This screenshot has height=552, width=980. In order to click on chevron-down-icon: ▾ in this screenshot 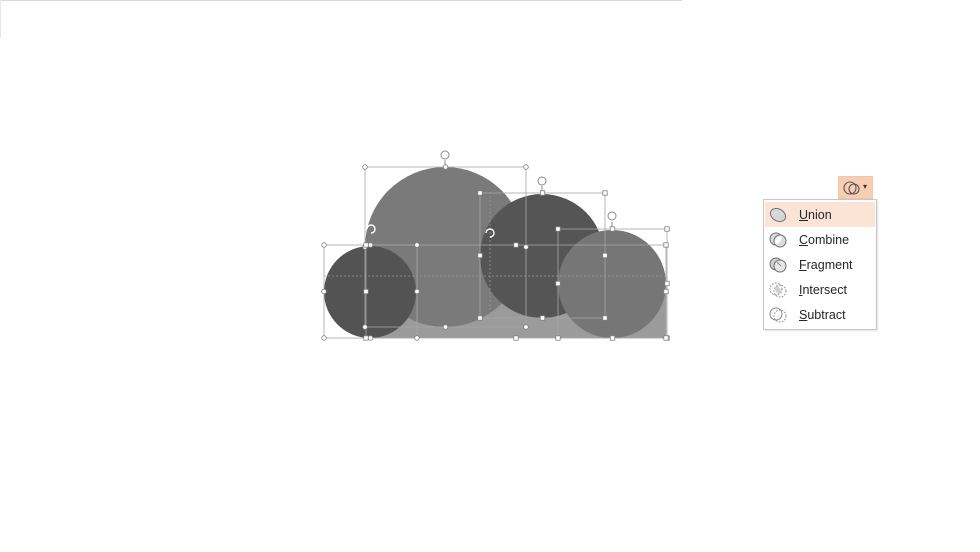, I will do `click(865, 186)`.